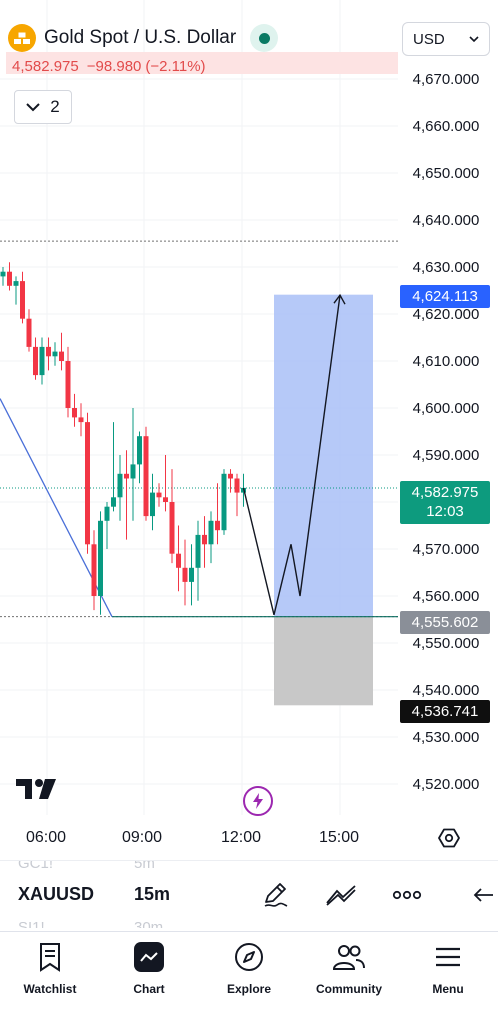 The height and width of the screenshot is (1024, 498). I want to click on symbol-next-ghost: SI1!, so click(31, 923).